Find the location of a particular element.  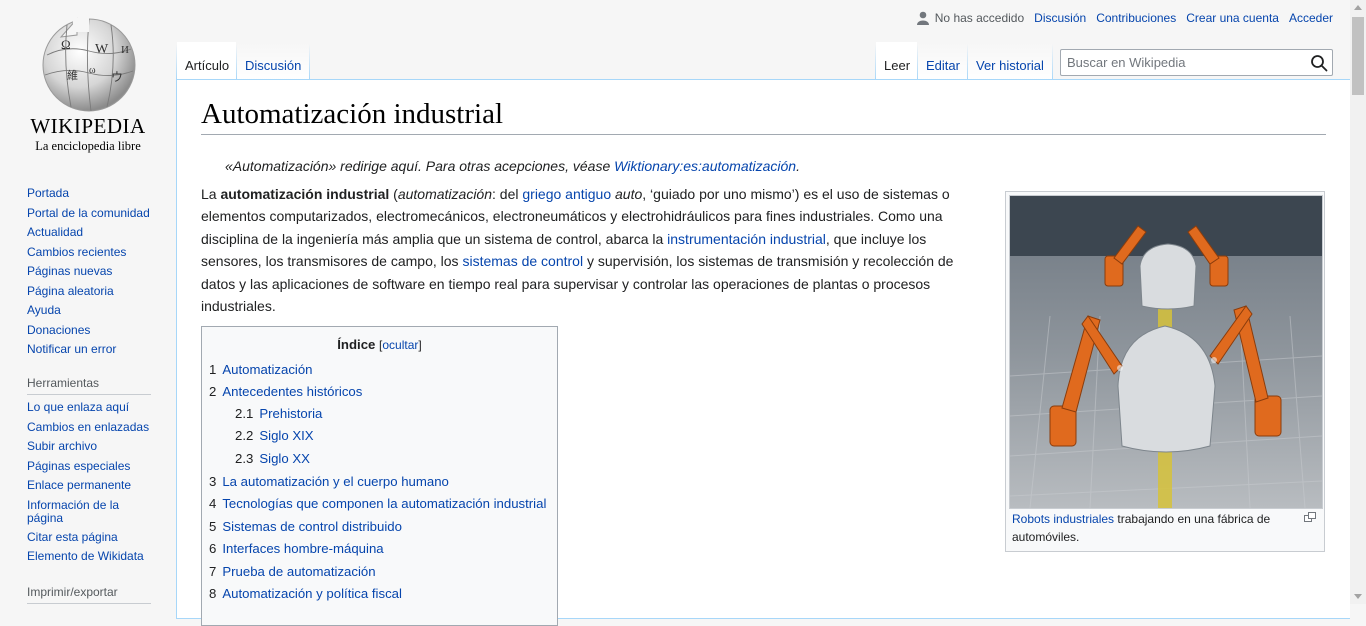

toc-link: Antecedentes históricos is located at coordinates (292, 391).